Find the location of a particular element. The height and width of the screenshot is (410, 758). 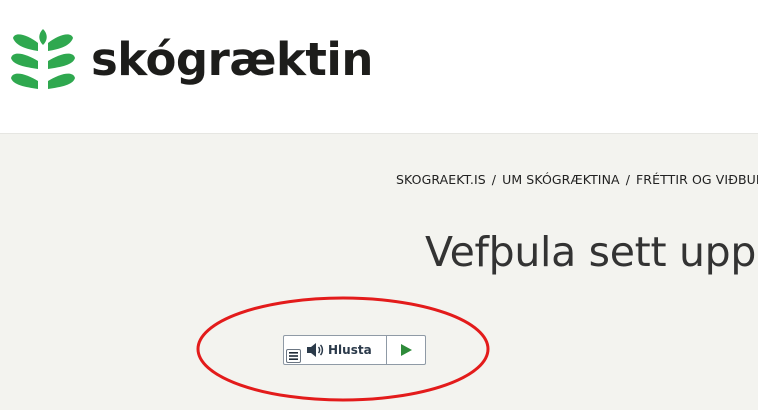

breadcrumb-item-about: UM SKÓGRÆKTINA is located at coordinates (561, 179).